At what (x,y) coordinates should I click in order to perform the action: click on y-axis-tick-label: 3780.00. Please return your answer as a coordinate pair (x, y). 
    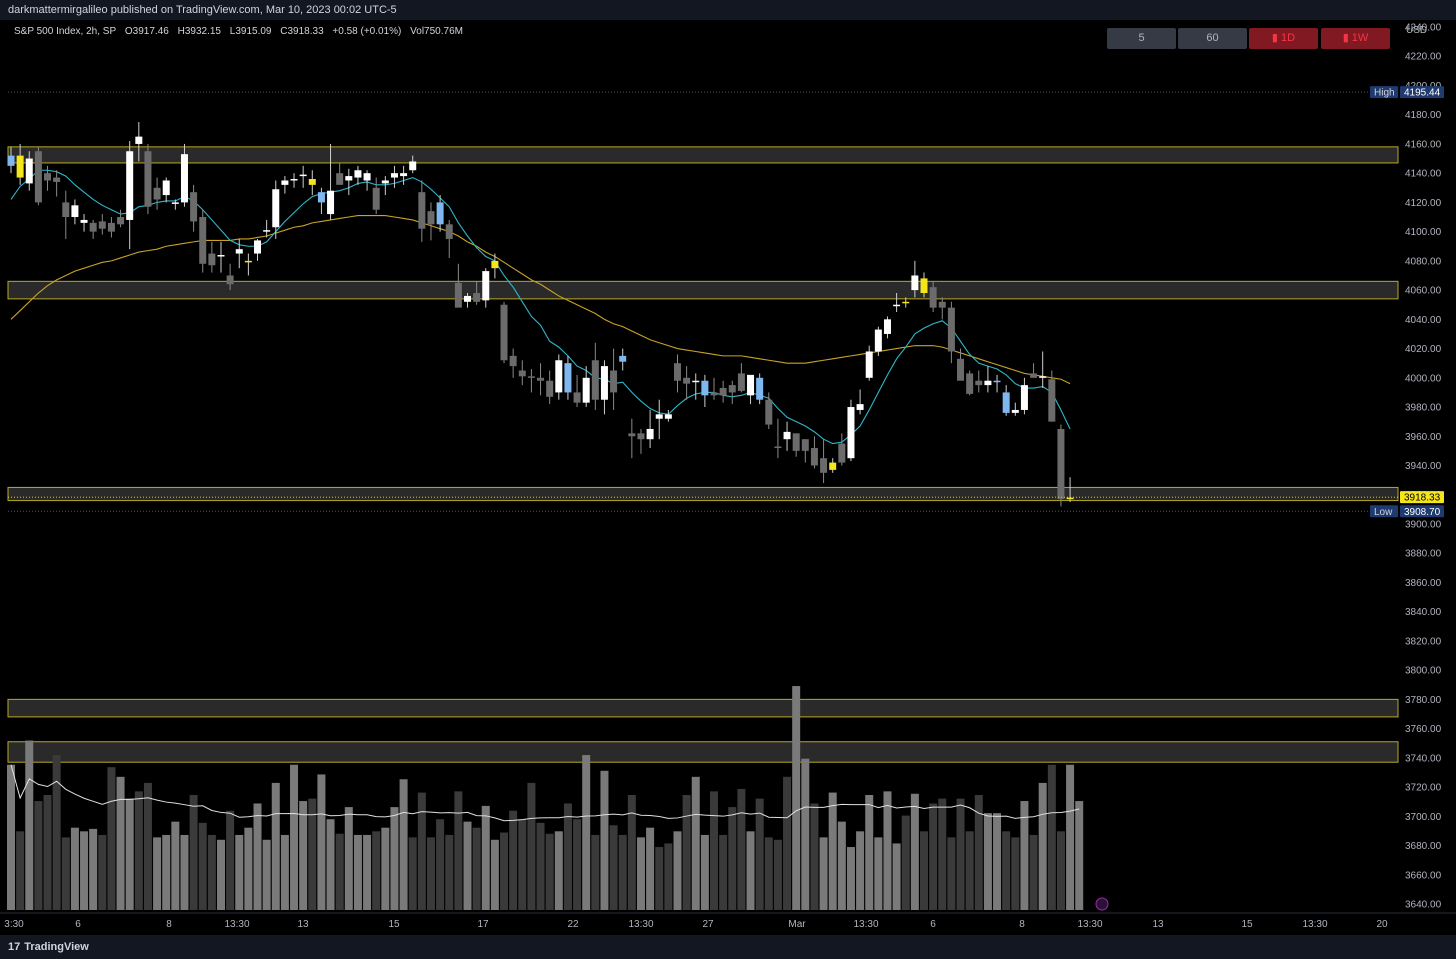
    Looking at the image, I should click on (1423, 700).